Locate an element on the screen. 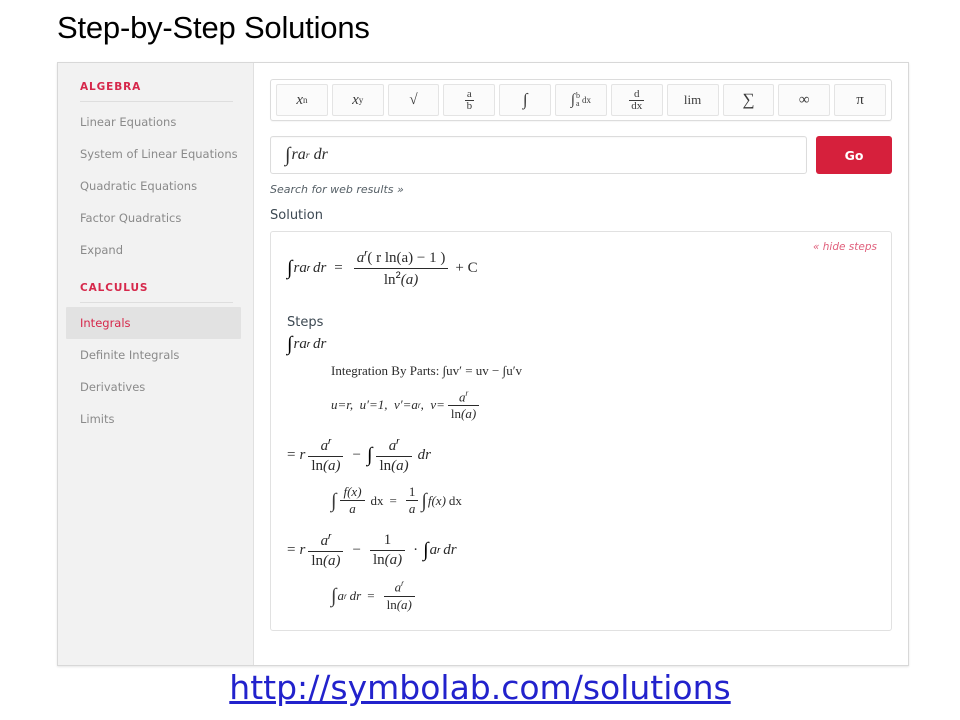 Image resolution: width=960 pixels, height=720 pixels. result-fraction: ar( r ln(a) − 1 ) ln2(a) is located at coordinates (401, 268).